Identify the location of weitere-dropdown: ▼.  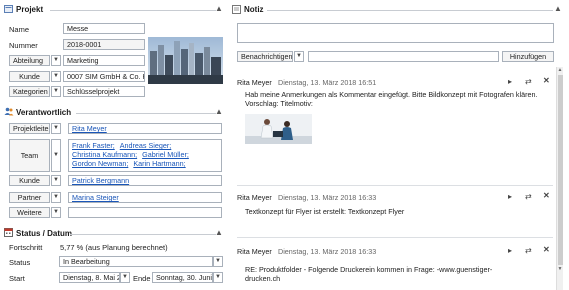
(56, 212).